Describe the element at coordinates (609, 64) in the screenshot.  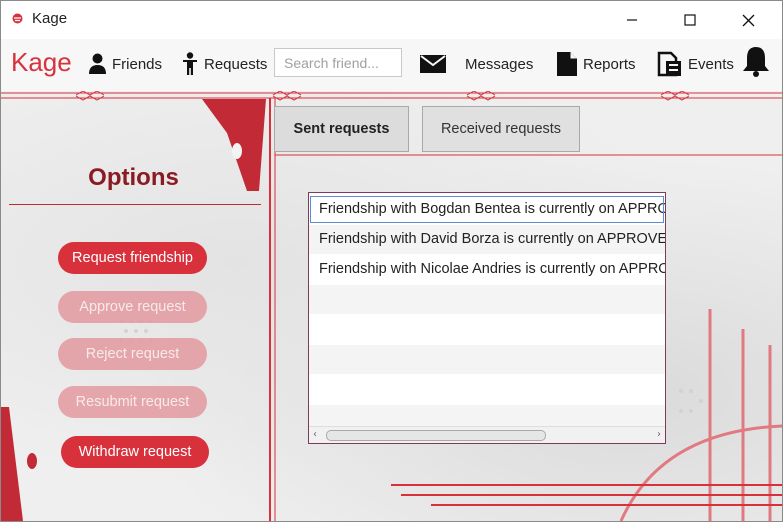
I see `nav-reports-label: Reports` at that location.